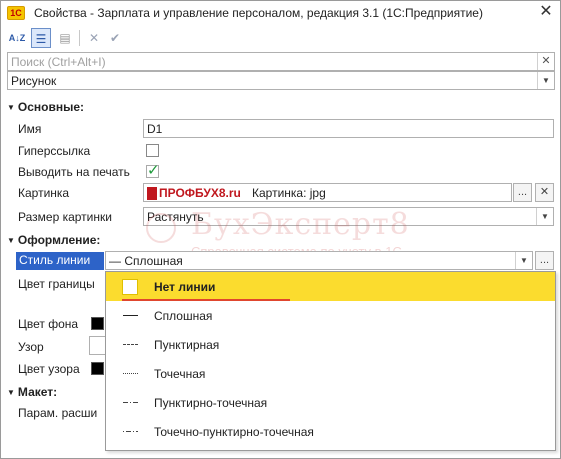 Image resolution: width=561 pixels, height=459 pixels. What do you see at coordinates (300, 224) in the screenshot?
I see `watermark-title: БухЭксперт8` at bounding box center [300, 224].